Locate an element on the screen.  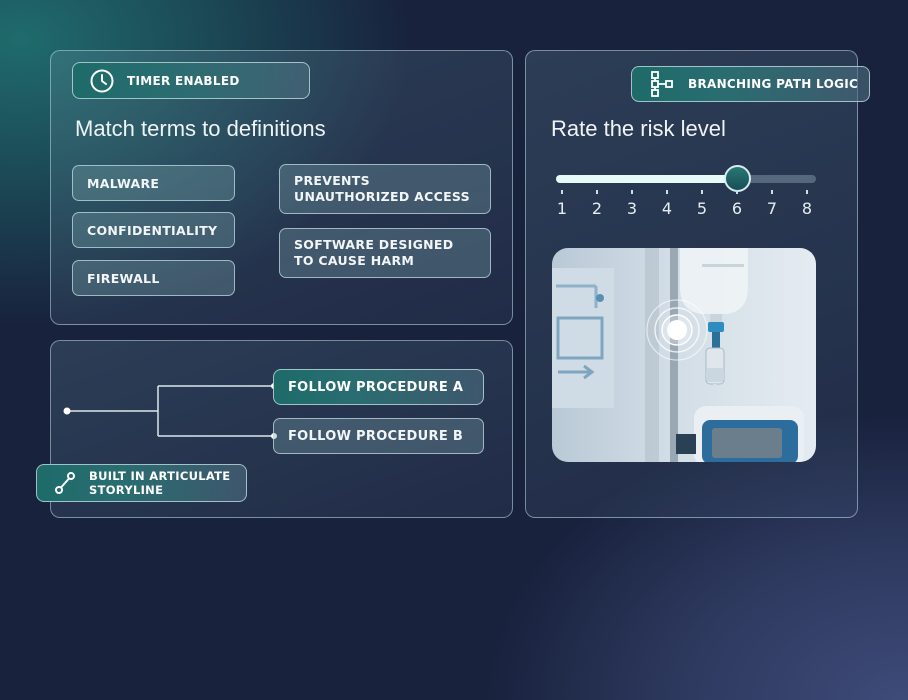
scale-label-3: 3 is located at coordinates (632, 208).